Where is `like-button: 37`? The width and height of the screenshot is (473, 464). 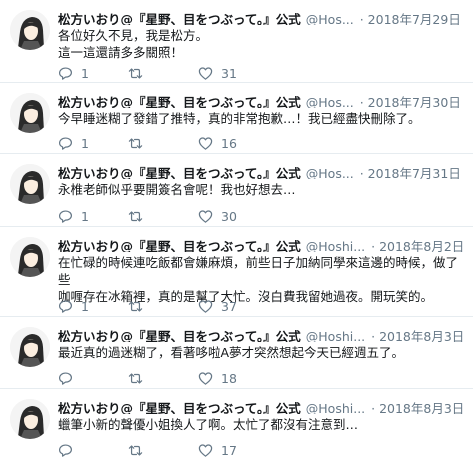 like-button: 37 is located at coordinates (217, 306).